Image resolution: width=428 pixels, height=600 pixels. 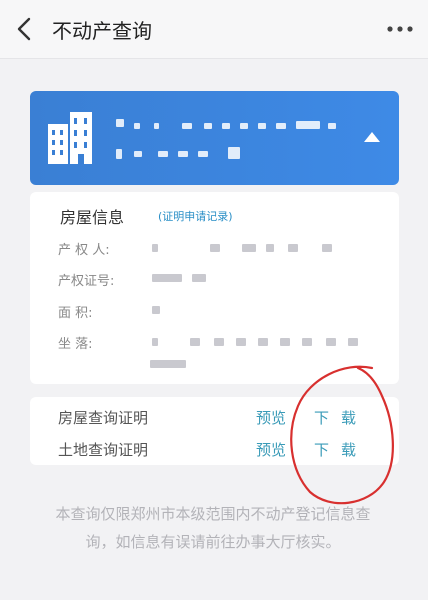 What do you see at coordinates (26, 29) in the screenshot?
I see `back-icon` at bounding box center [26, 29].